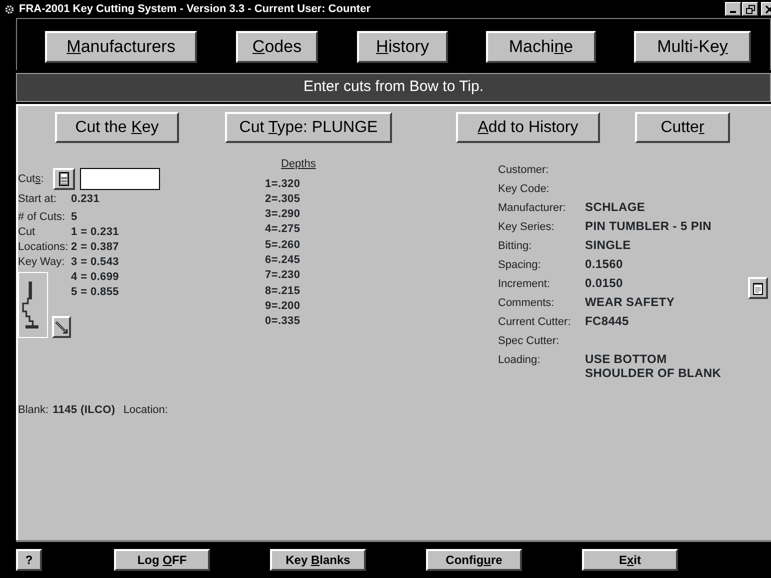 The image size is (771, 578). I want to click on cut-location-value: 3 = 0.543, so click(95, 262).